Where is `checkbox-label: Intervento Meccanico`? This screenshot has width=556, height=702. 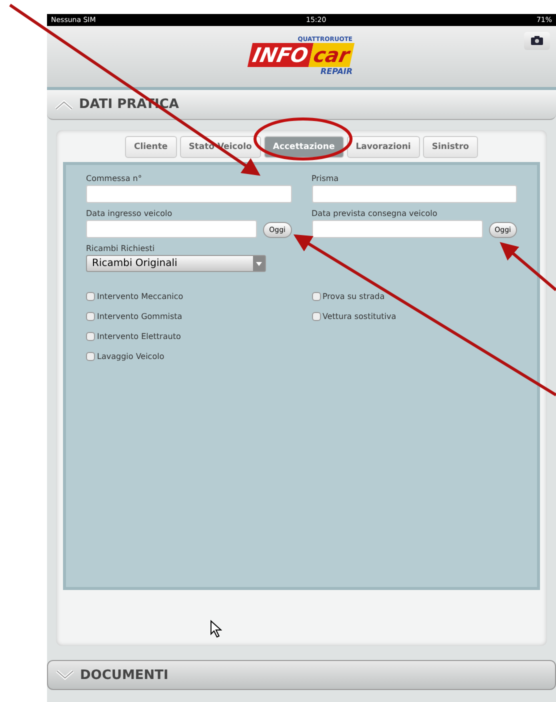
checkbox-label: Intervento Meccanico is located at coordinates (140, 297).